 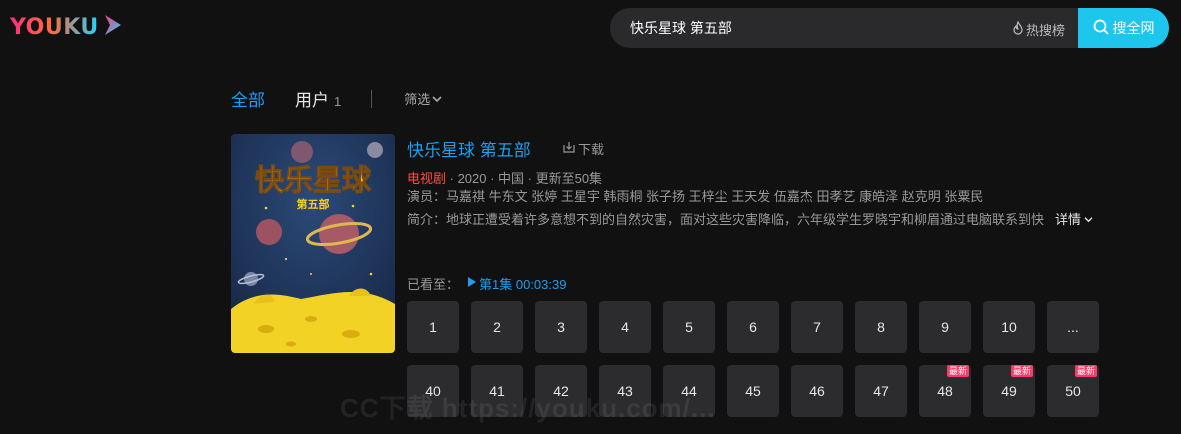 I want to click on logo-play-icon, so click(x=113, y=27).